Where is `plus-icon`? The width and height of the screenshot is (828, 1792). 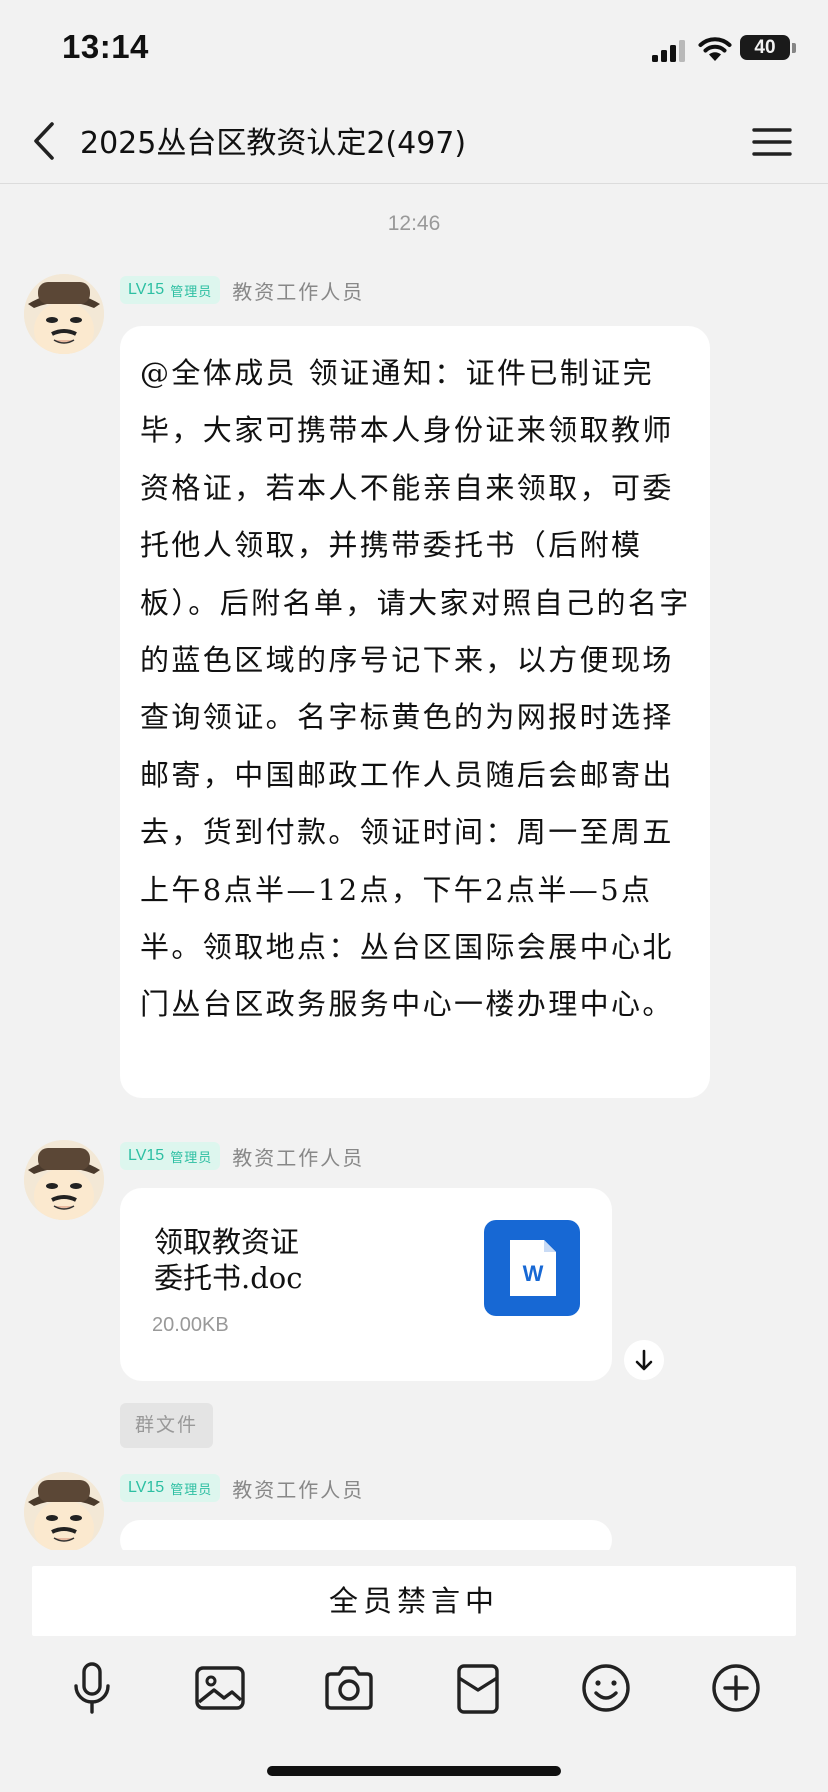
plus-icon is located at coordinates (736, 1688).